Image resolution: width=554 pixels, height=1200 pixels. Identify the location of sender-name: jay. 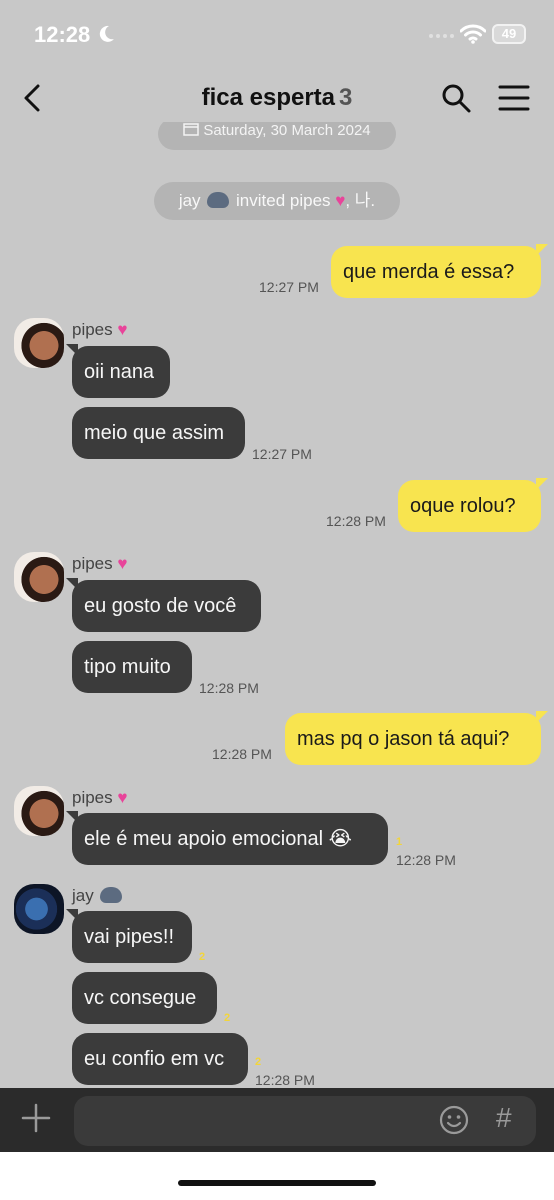
(98, 896).